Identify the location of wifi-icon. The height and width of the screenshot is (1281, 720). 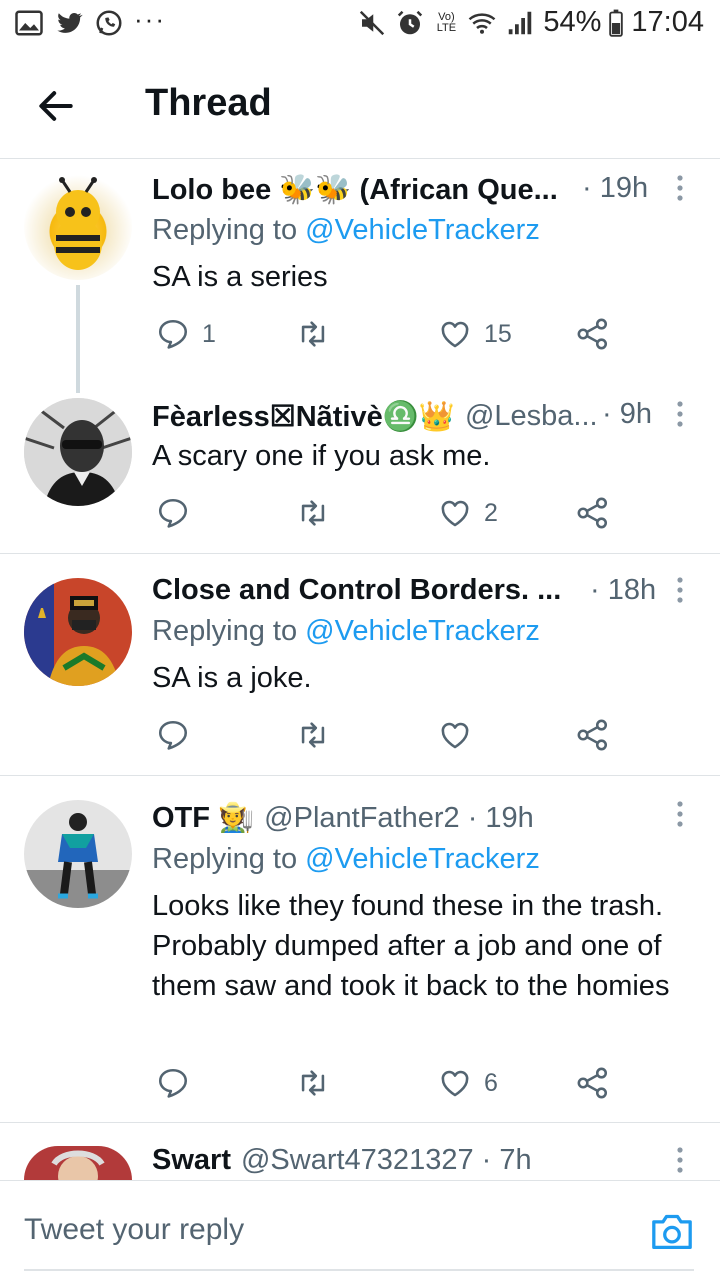
(482, 23).